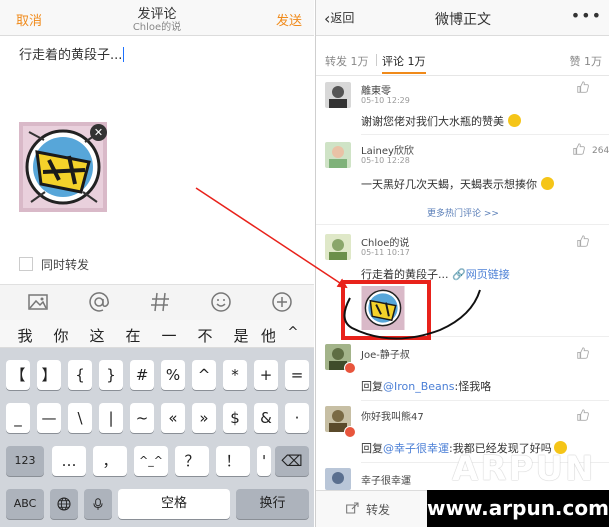  Describe the element at coordinates (233, 461) in the screenshot. I see `key: ！` at that location.